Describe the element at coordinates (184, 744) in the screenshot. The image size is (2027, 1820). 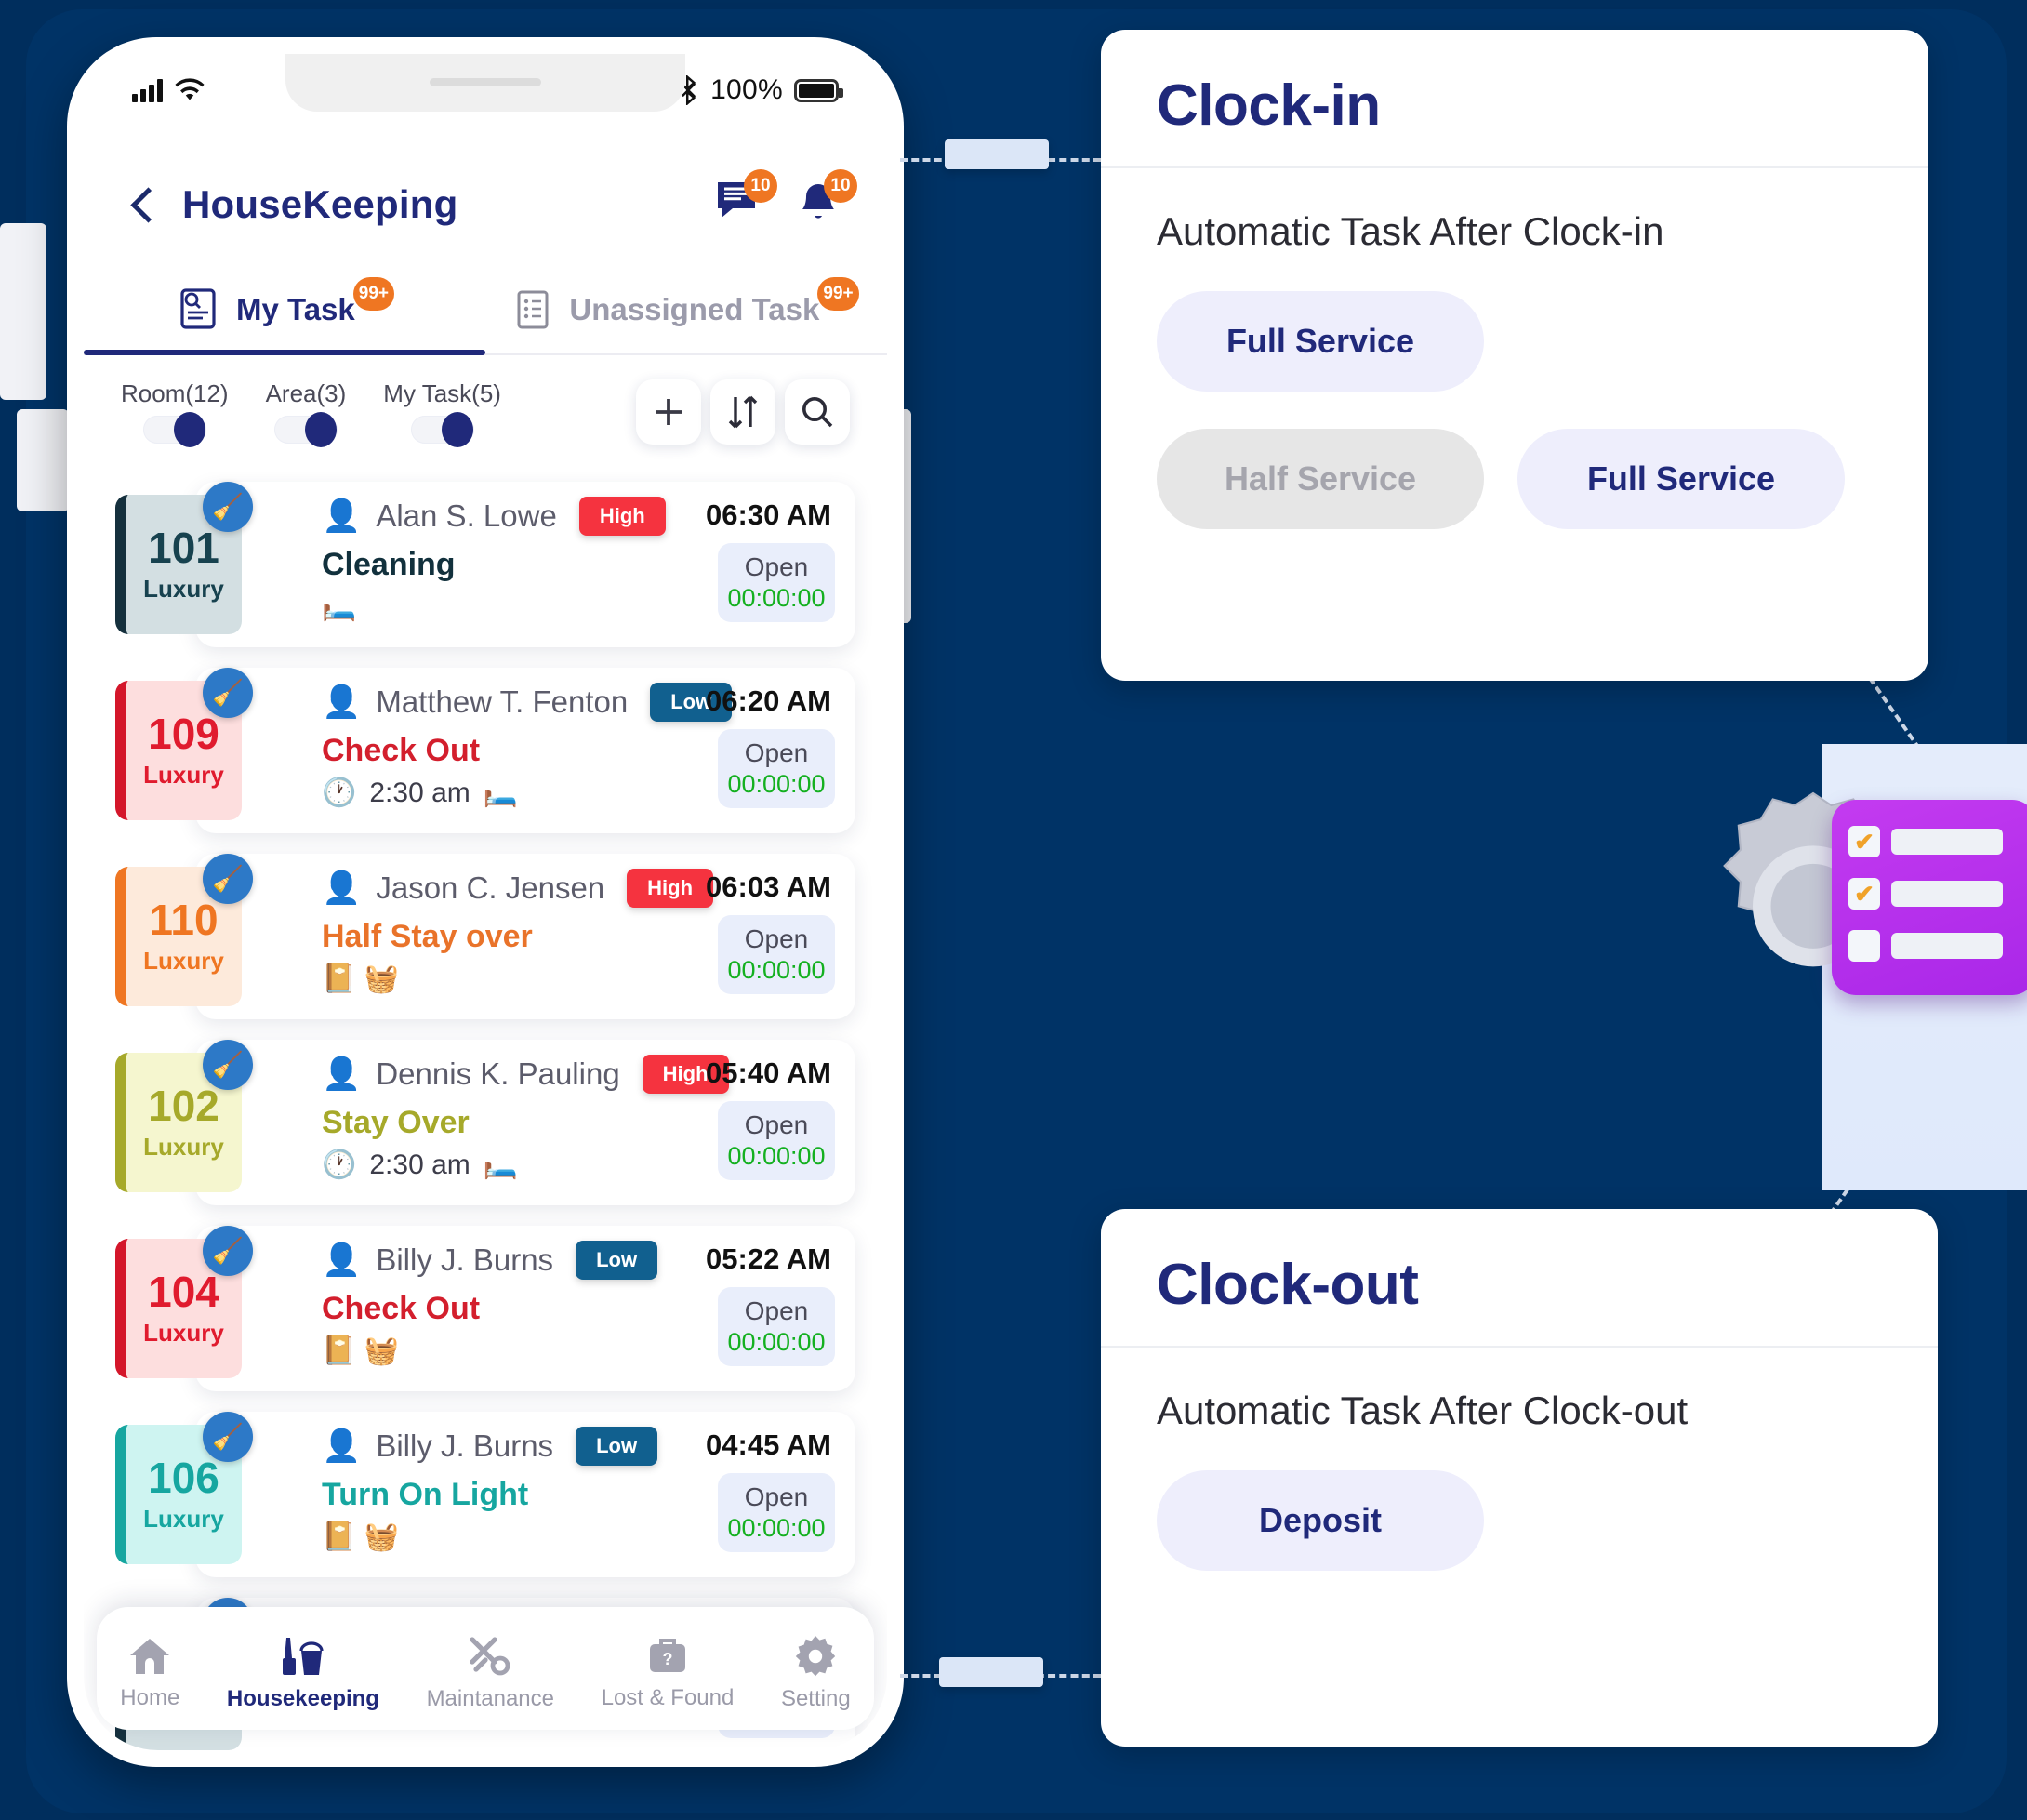
I see `room-tag: 109 Luxury 🧹` at that location.